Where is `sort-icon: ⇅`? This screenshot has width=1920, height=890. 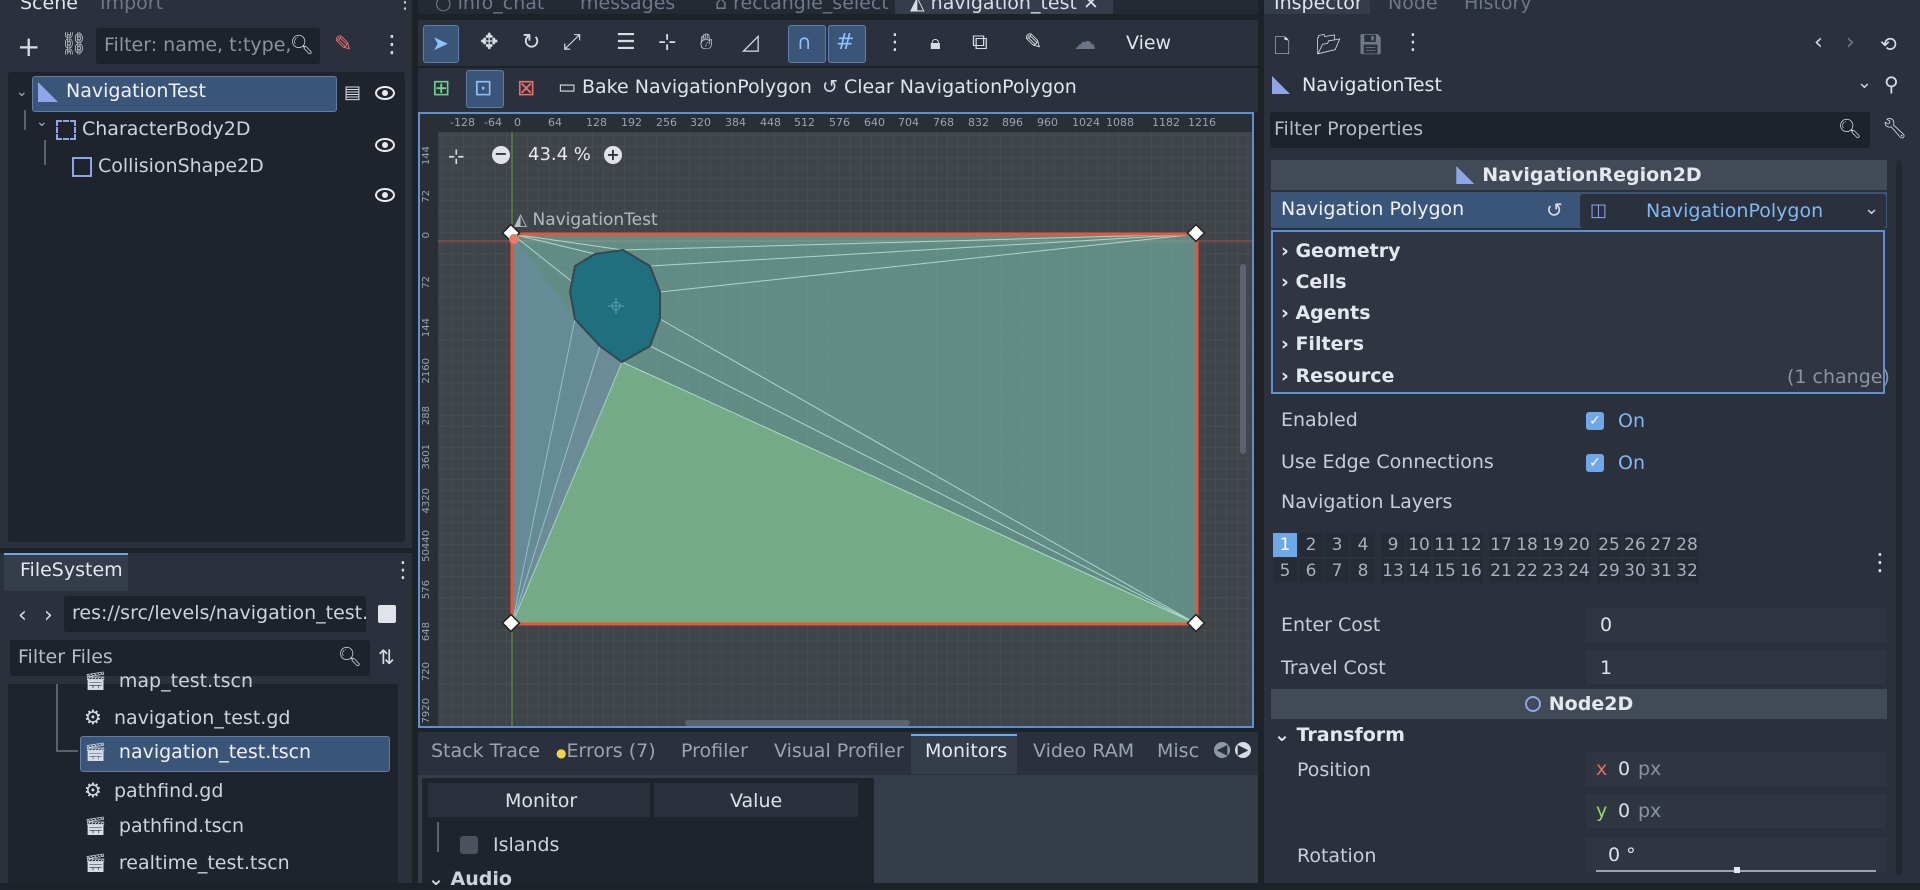 sort-icon: ⇅ is located at coordinates (386, 657).